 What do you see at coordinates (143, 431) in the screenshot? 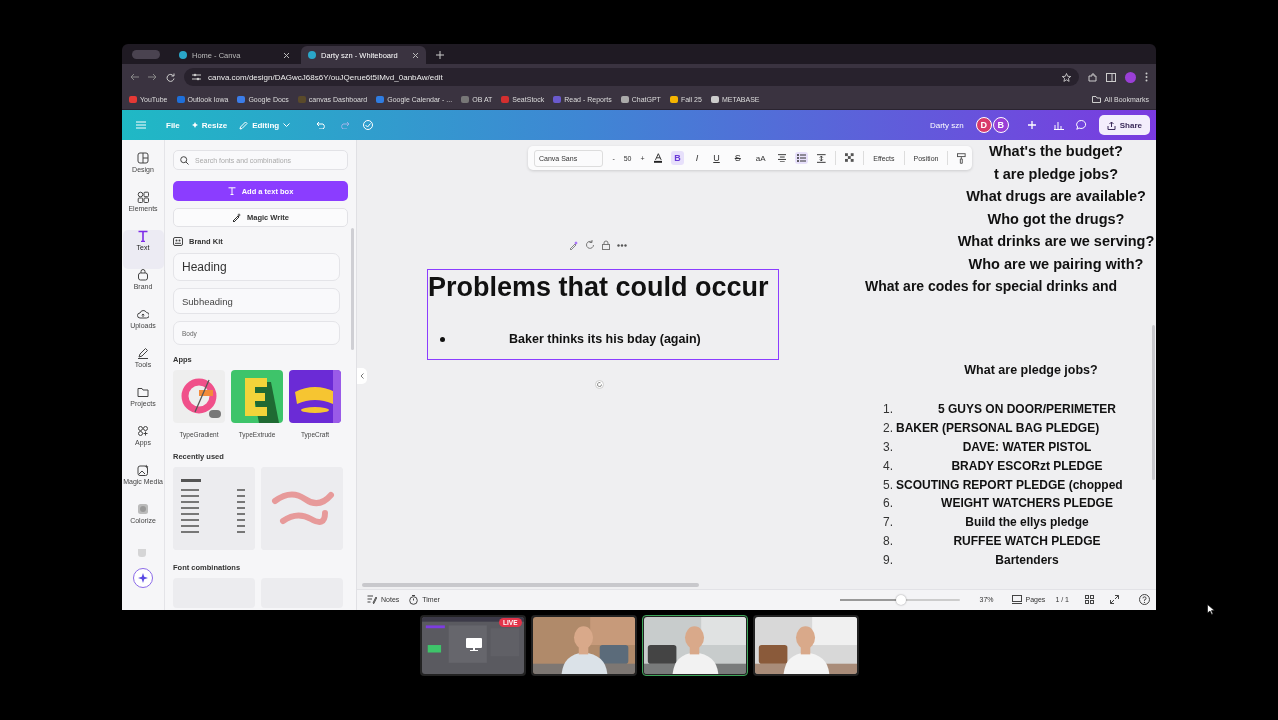
I see `apps-icon` at bounding box center [143, 431].